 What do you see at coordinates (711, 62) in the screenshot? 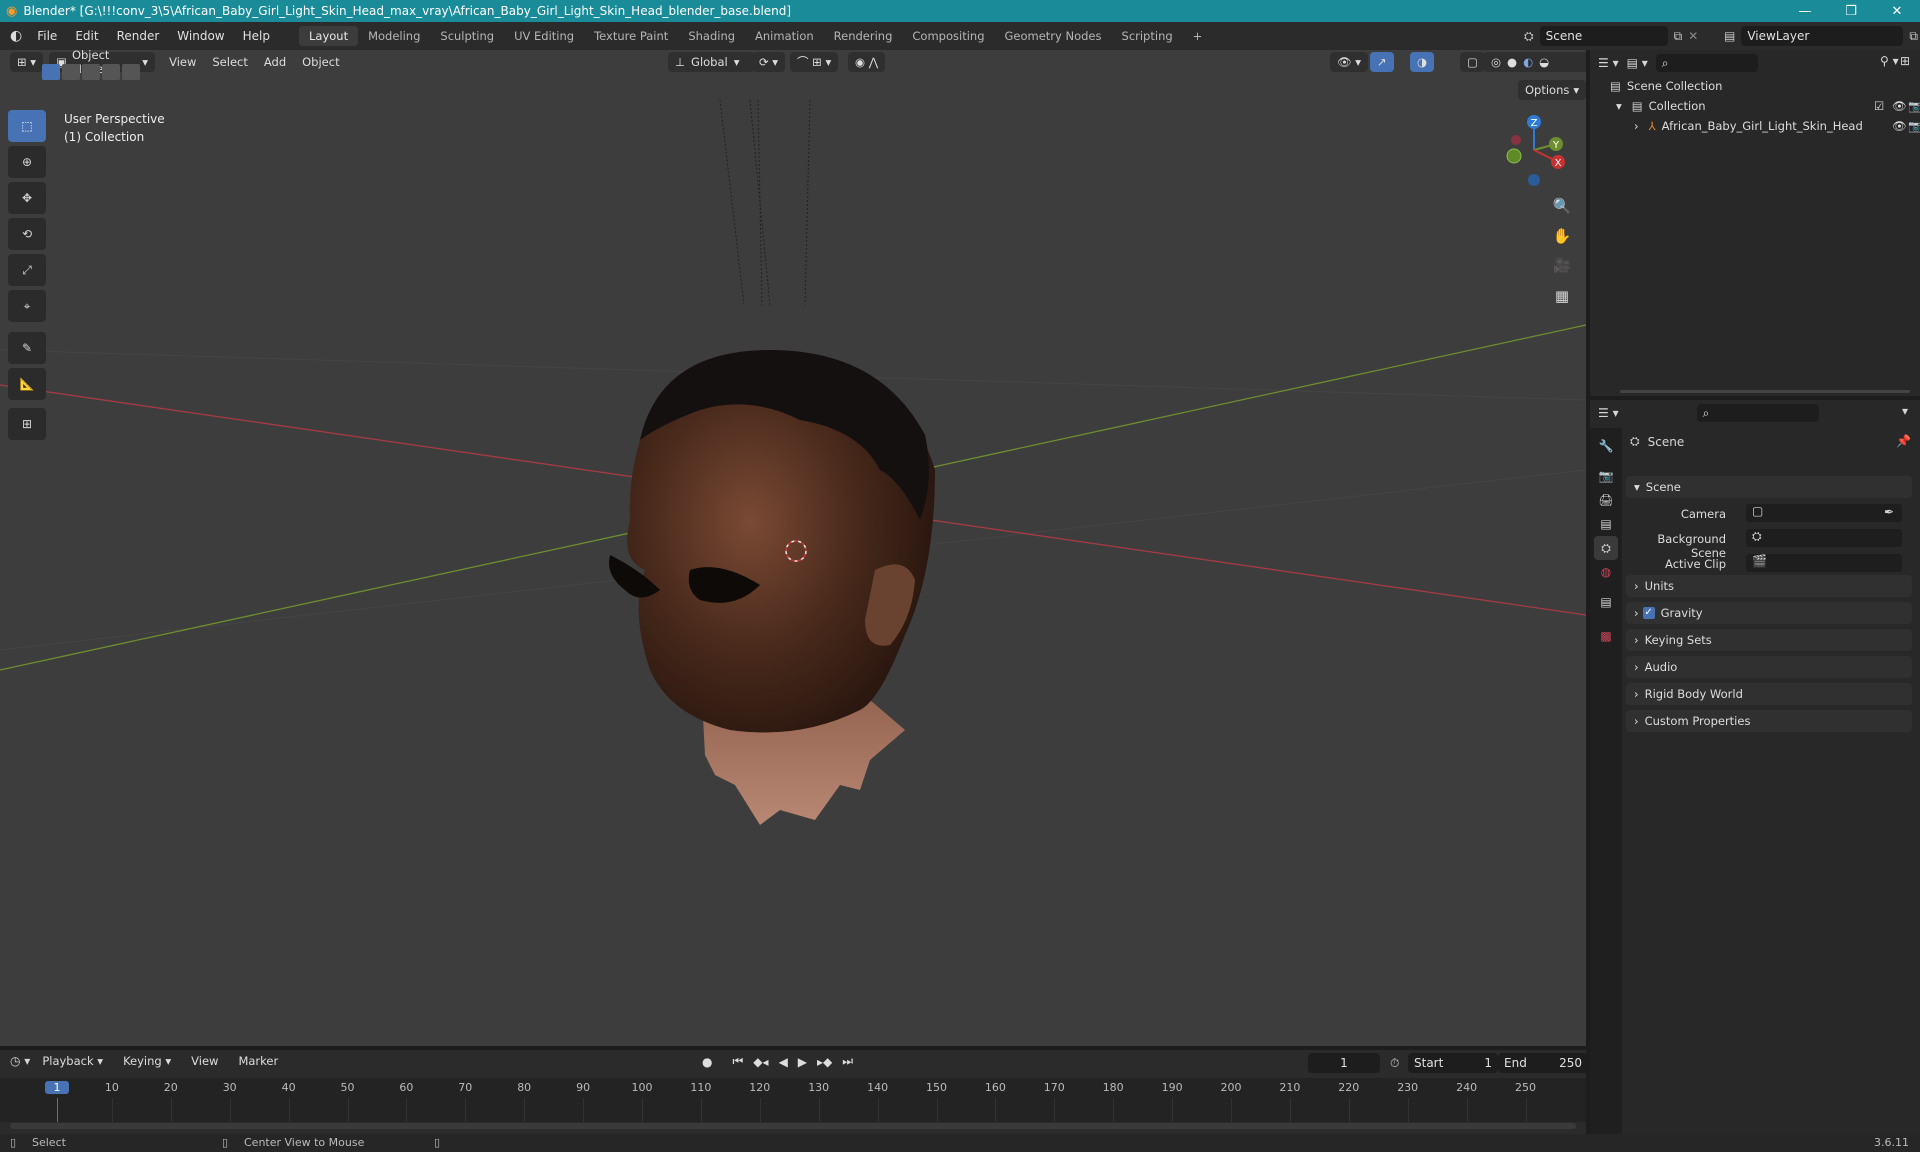
I see `orientation-selector: ⊥ Global ▾` at bounding box center [711, 62].